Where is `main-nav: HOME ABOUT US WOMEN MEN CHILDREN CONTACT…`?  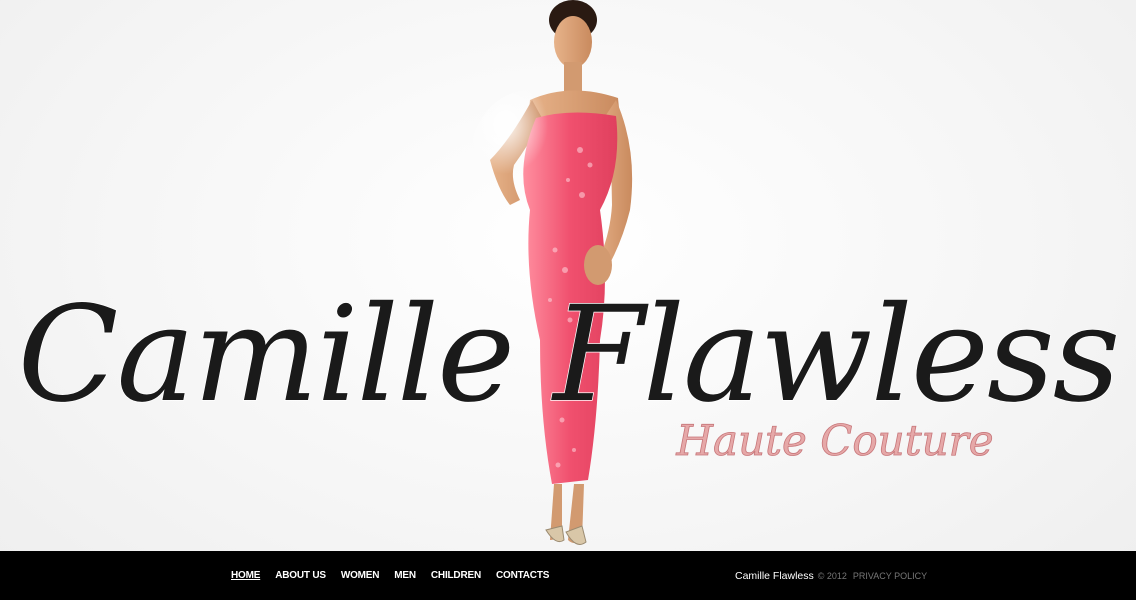 main-nav: HOME ABOUT US WOMEN MEN CHILDREN CONTACT… is located at coordinates (397, 575).